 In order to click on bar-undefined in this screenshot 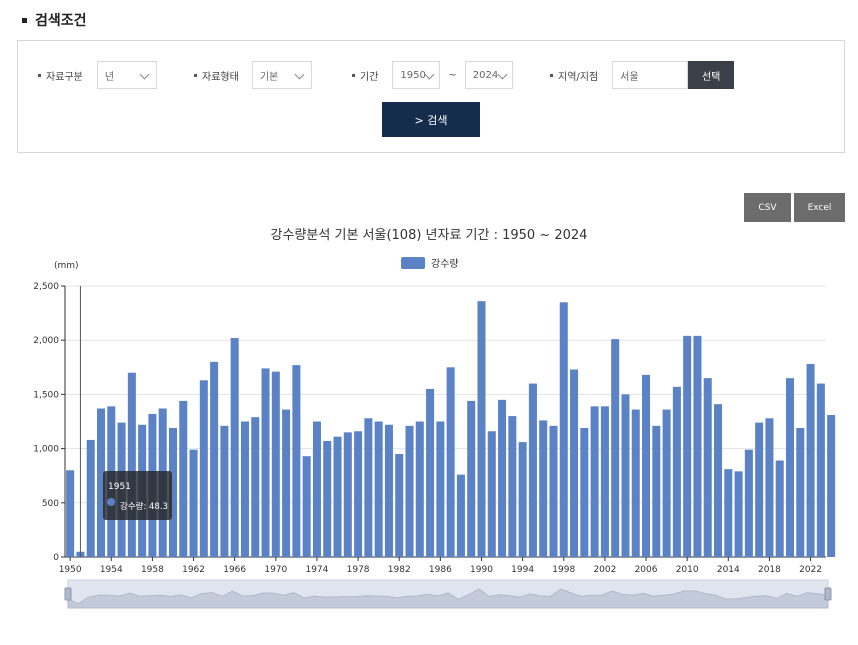, I will do `click(831, 485)`.